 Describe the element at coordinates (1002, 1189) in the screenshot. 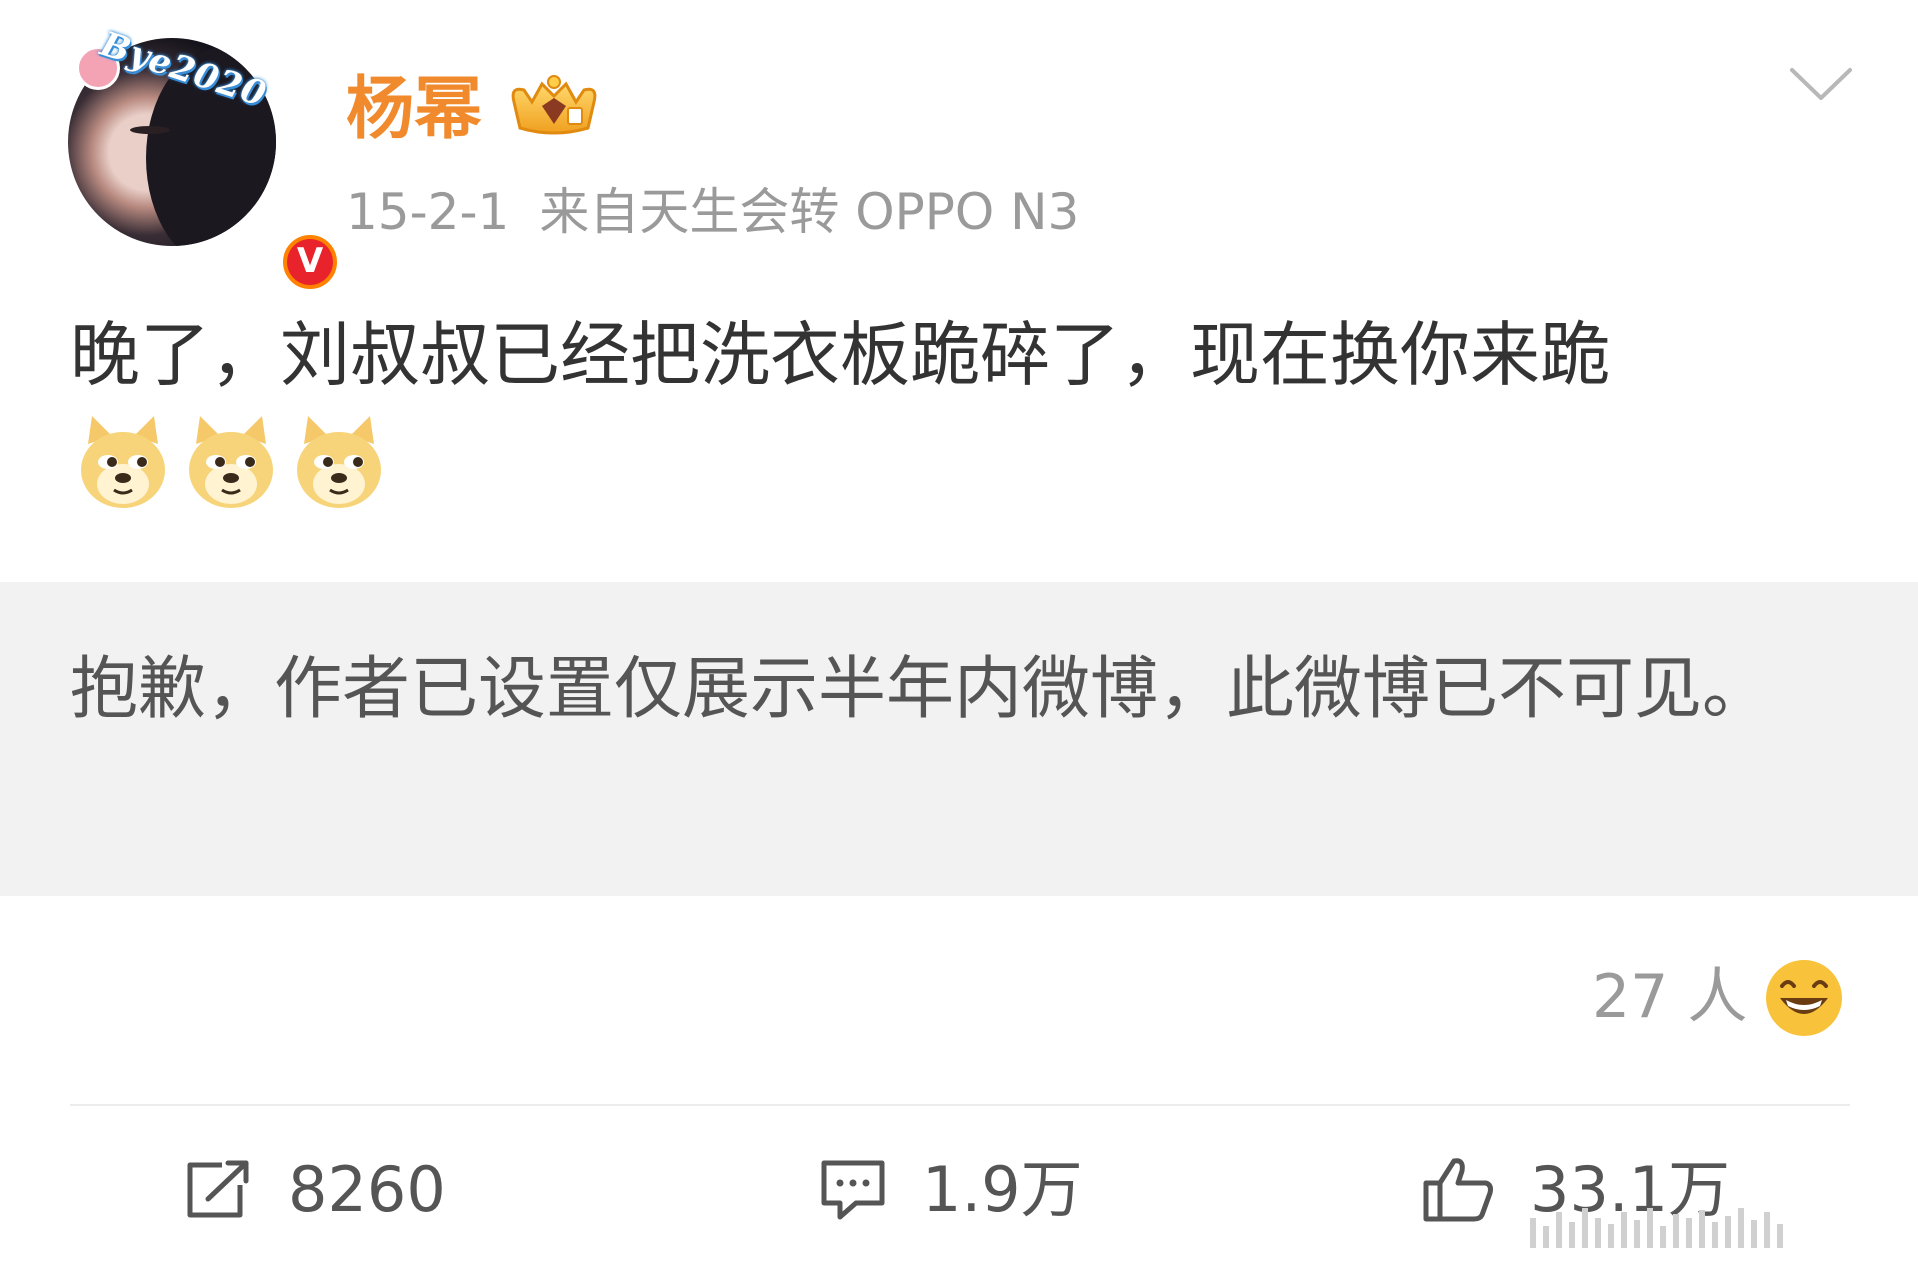

I see `comment-count: 1.9万` at that location.